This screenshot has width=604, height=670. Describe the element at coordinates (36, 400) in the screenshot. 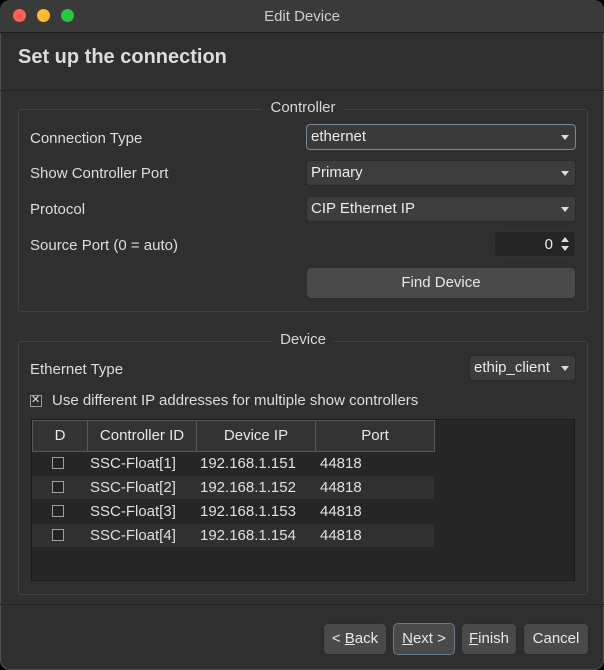

I see `use-different-ip-checkbox` at that location.